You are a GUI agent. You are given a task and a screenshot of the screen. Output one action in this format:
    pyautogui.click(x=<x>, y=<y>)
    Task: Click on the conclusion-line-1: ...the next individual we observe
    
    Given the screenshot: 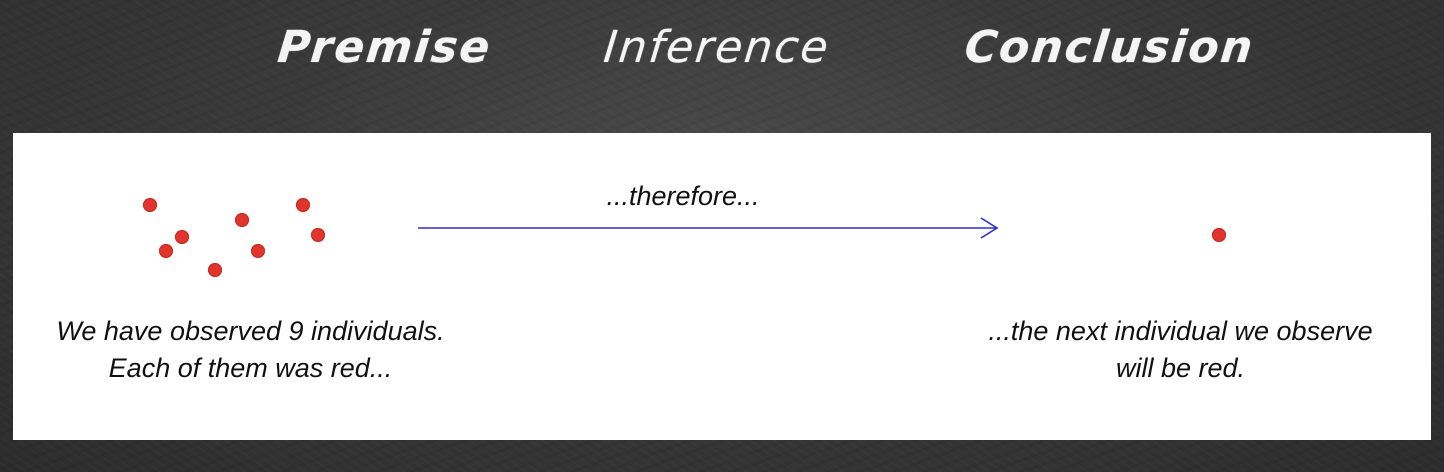 What is the action you would take?
    pyautogui.click(x=1180, y=331)
    